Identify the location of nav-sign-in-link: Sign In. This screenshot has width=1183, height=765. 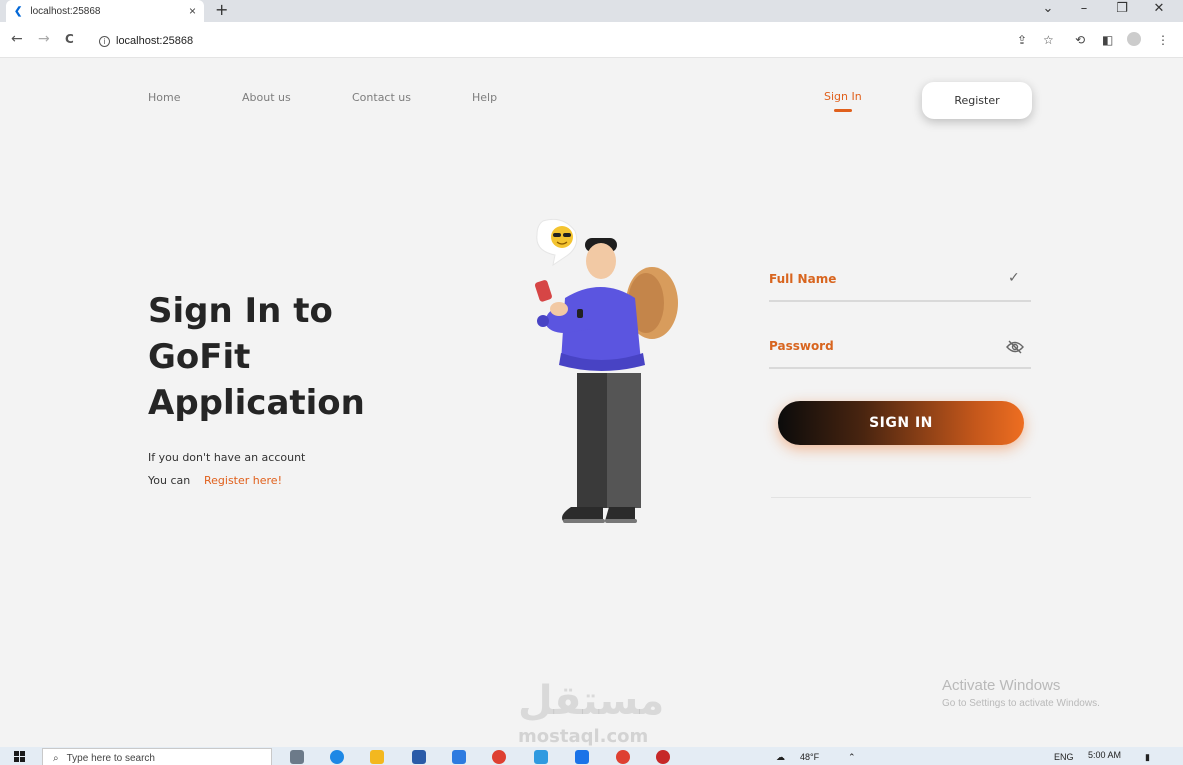
(843, 96).